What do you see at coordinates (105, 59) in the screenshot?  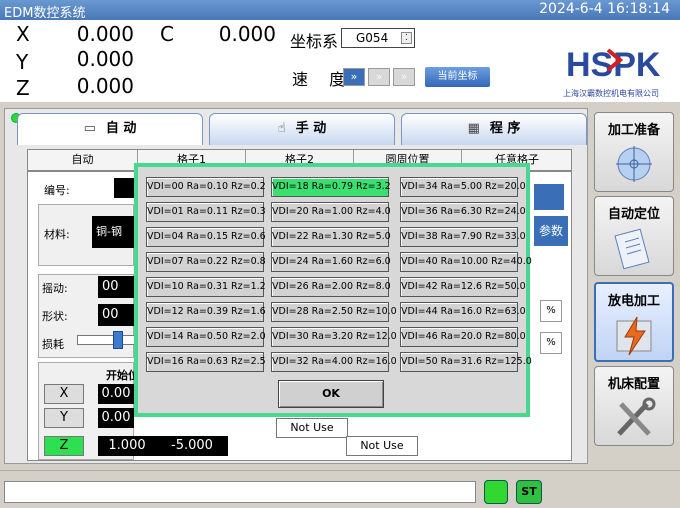 I see `y-axis-value: 0.000` at bounding box center [105, 59].